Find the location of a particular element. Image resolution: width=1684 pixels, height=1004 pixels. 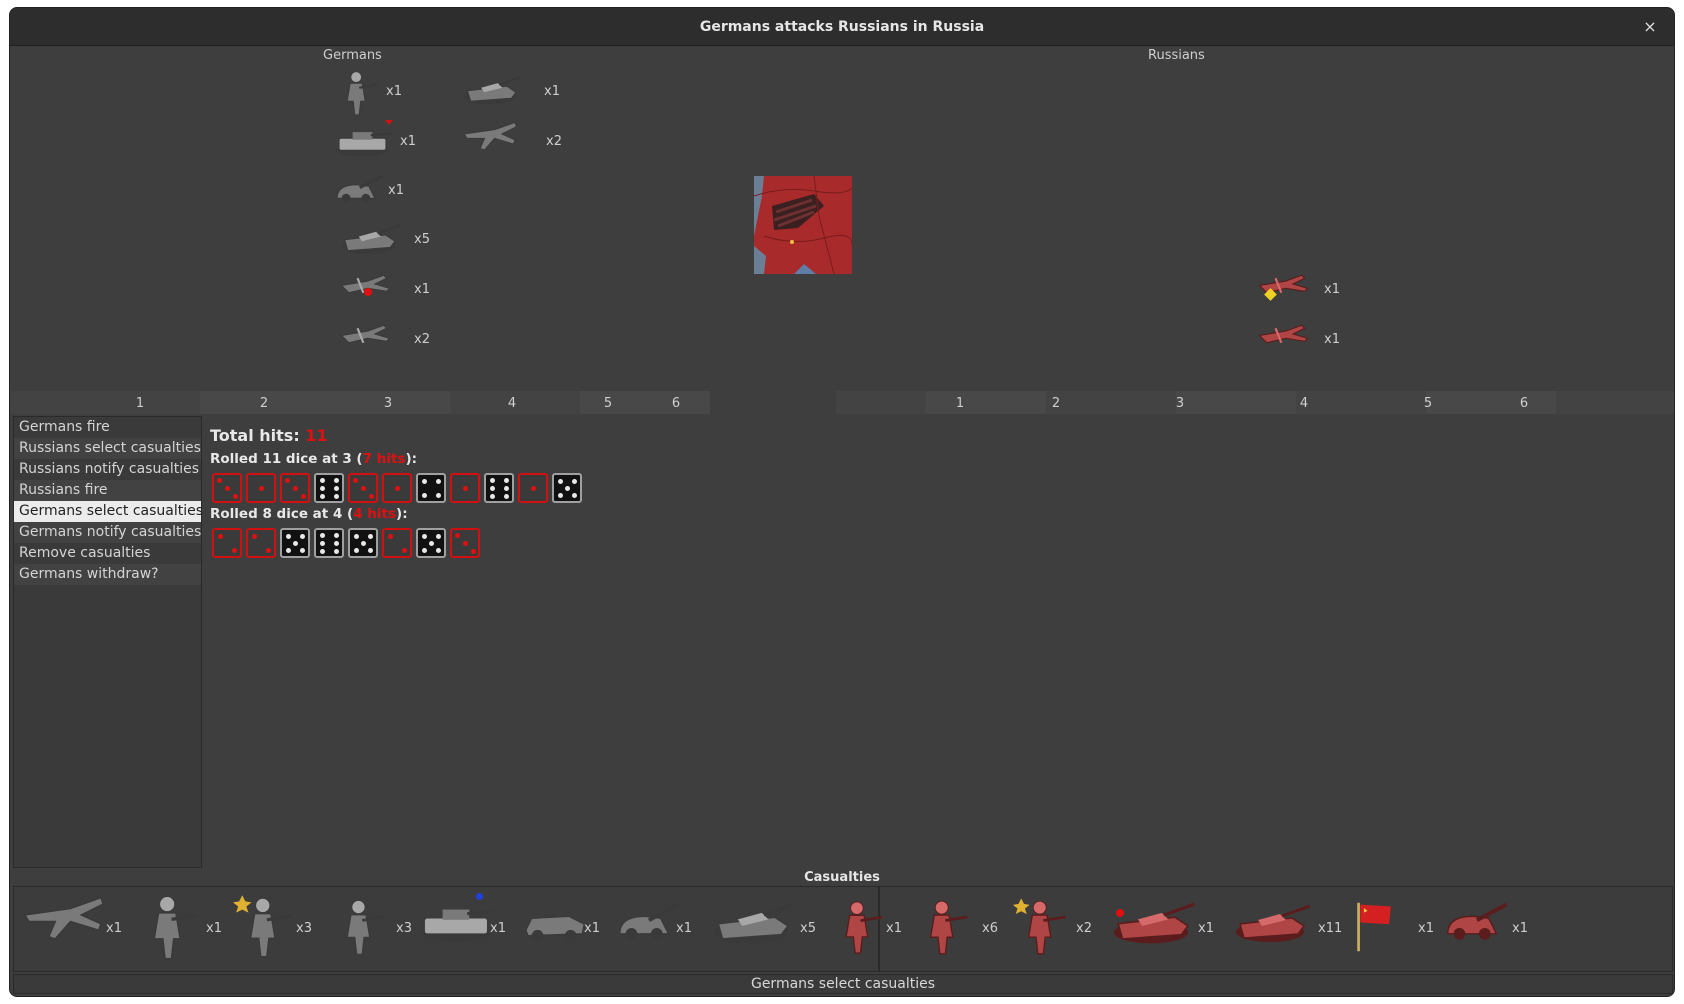

title-bar: Germans attacks Russians in Russia × is located at coordinates (842, 27).